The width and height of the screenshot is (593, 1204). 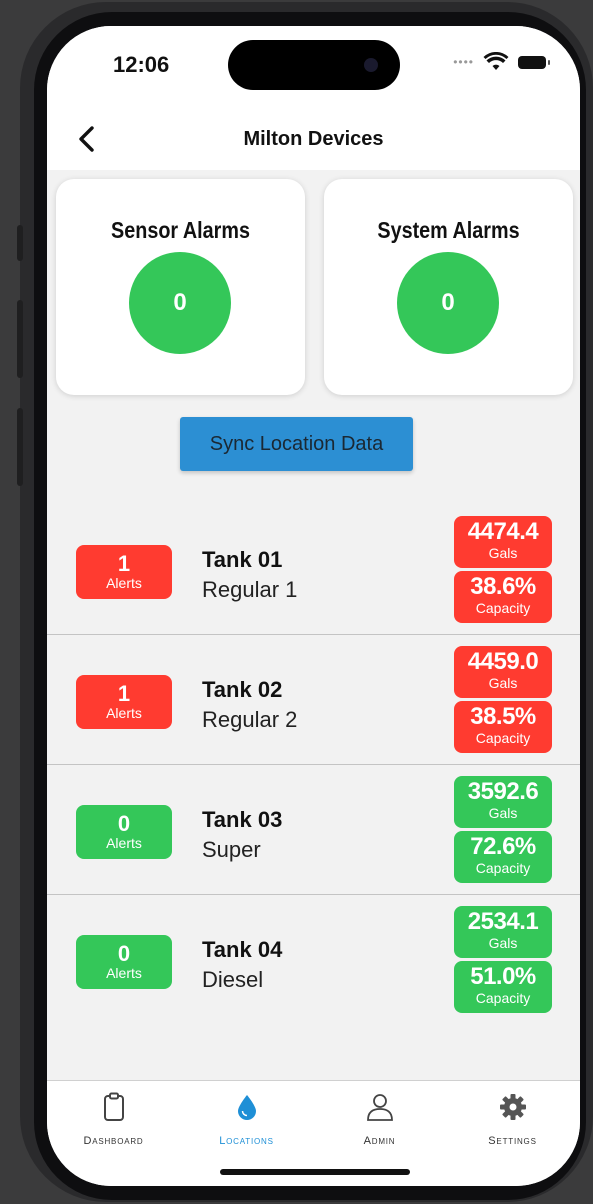 I want to click on volume-down-button, so click(x=20, y=447).